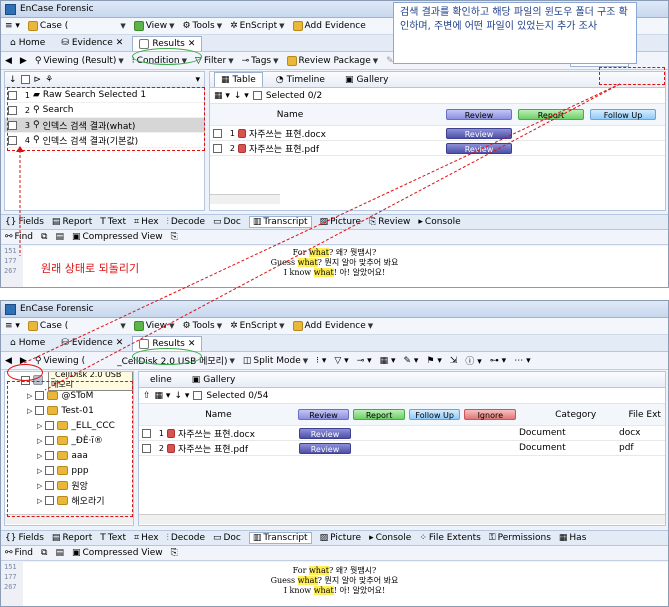  I want to click on table-row: 1 자주쓰는 표현.docx Review Document docx, so click(402, 433).